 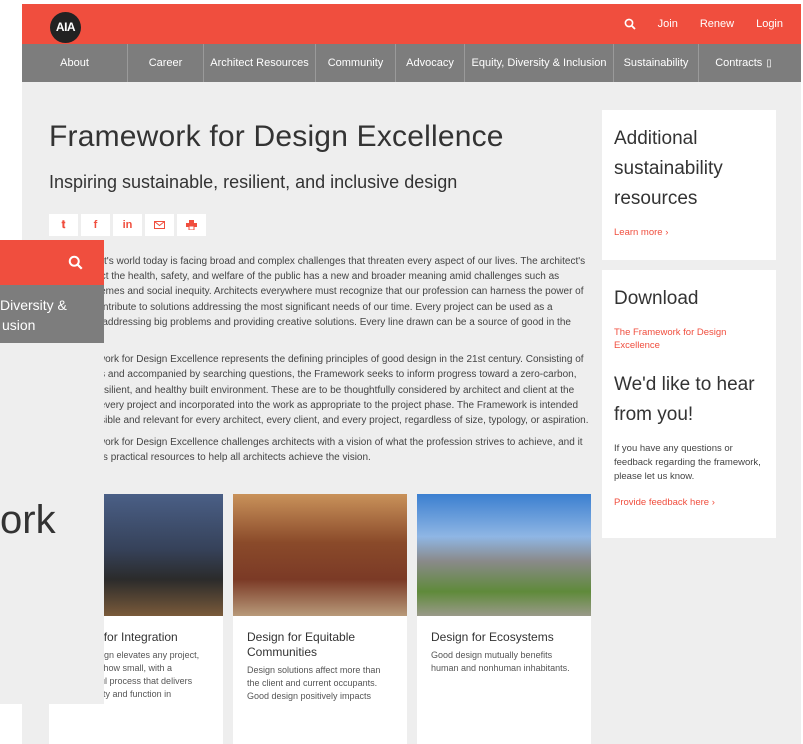 What do you see at coordinates (191, 225) in the screenshot?
I see `print-icon` at bounding box center [191, 225].